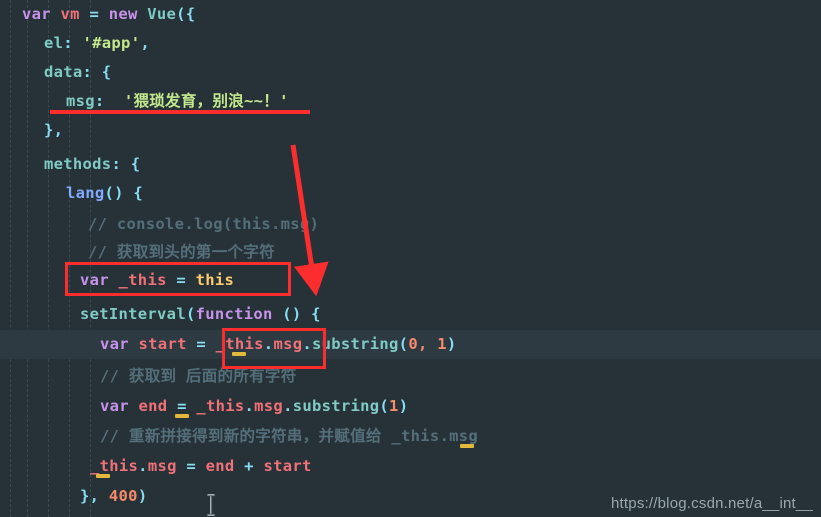 The height and width of the screenshot is (517, 821). I want to click on token-comma: ,, so click(145, 43).